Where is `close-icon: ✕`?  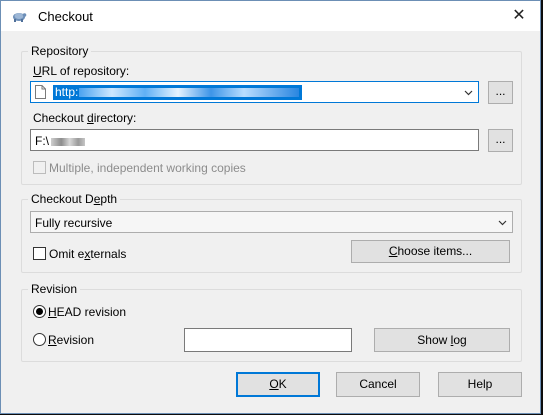
close-icon: ✕ is located at coordinates (519, 15).